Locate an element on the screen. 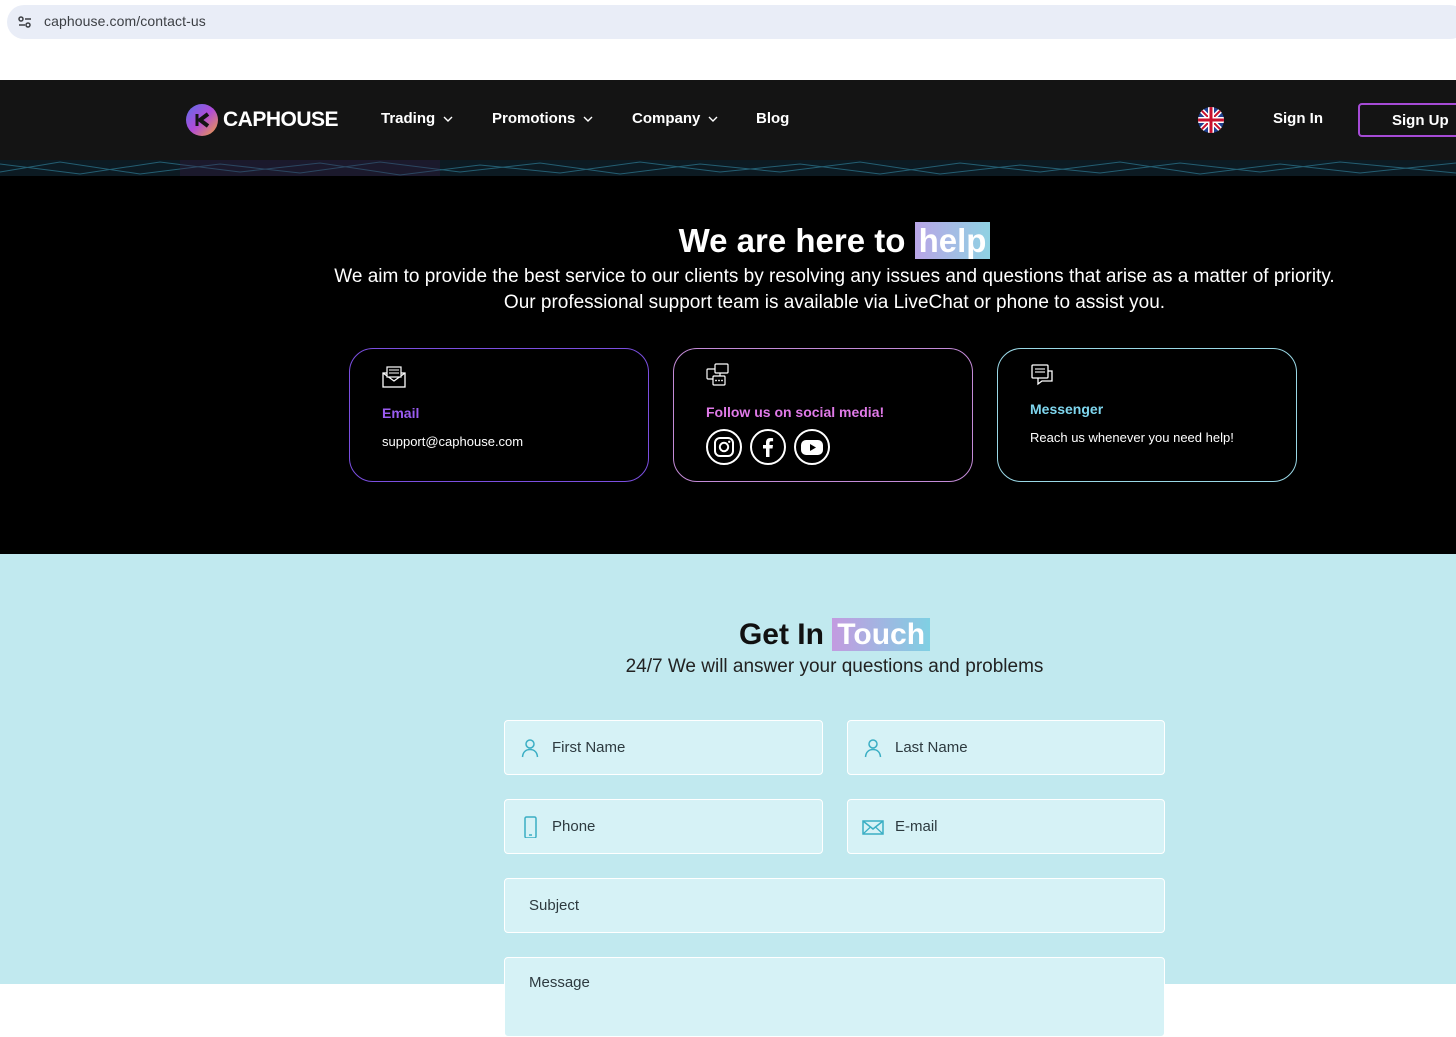  nav-company: Company is located at coordinates (675, 118).